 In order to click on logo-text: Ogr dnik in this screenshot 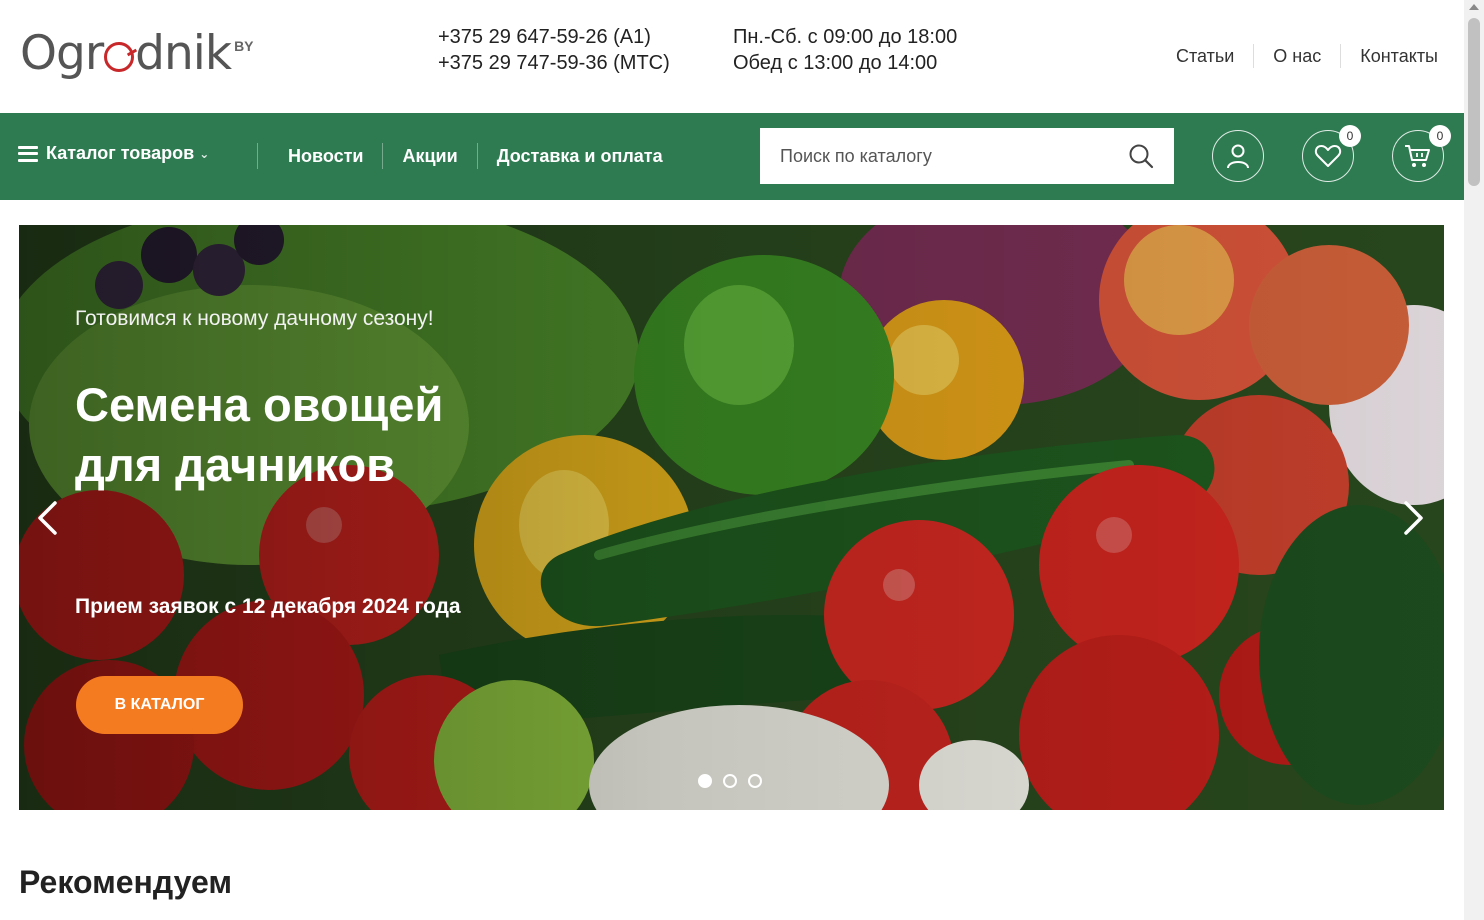, I will do `click(126, 53)`.